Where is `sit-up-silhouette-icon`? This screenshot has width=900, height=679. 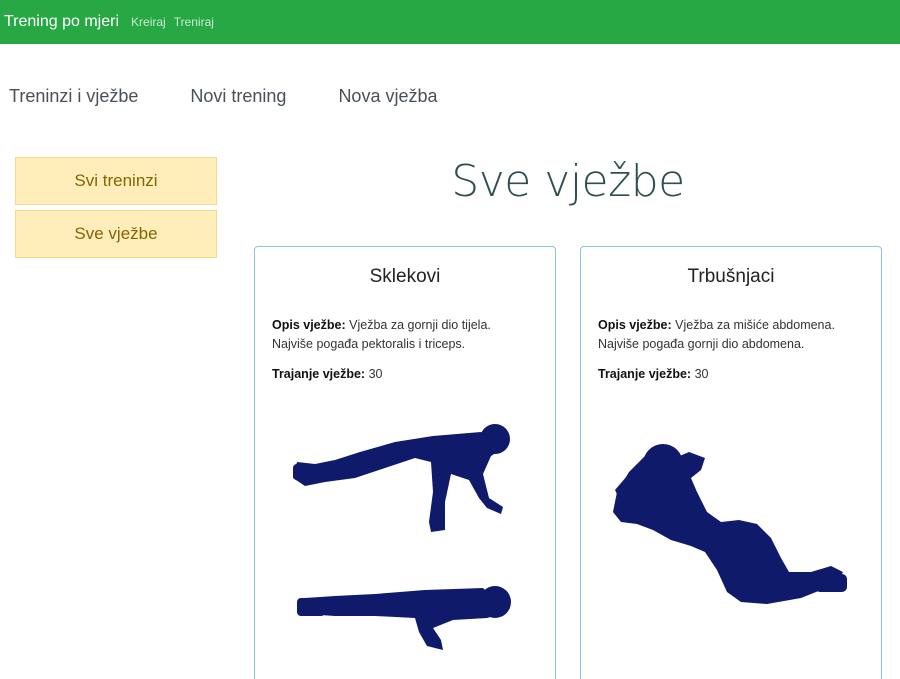 sit-up-silhouette-icon is located at coordinates (730, 524).